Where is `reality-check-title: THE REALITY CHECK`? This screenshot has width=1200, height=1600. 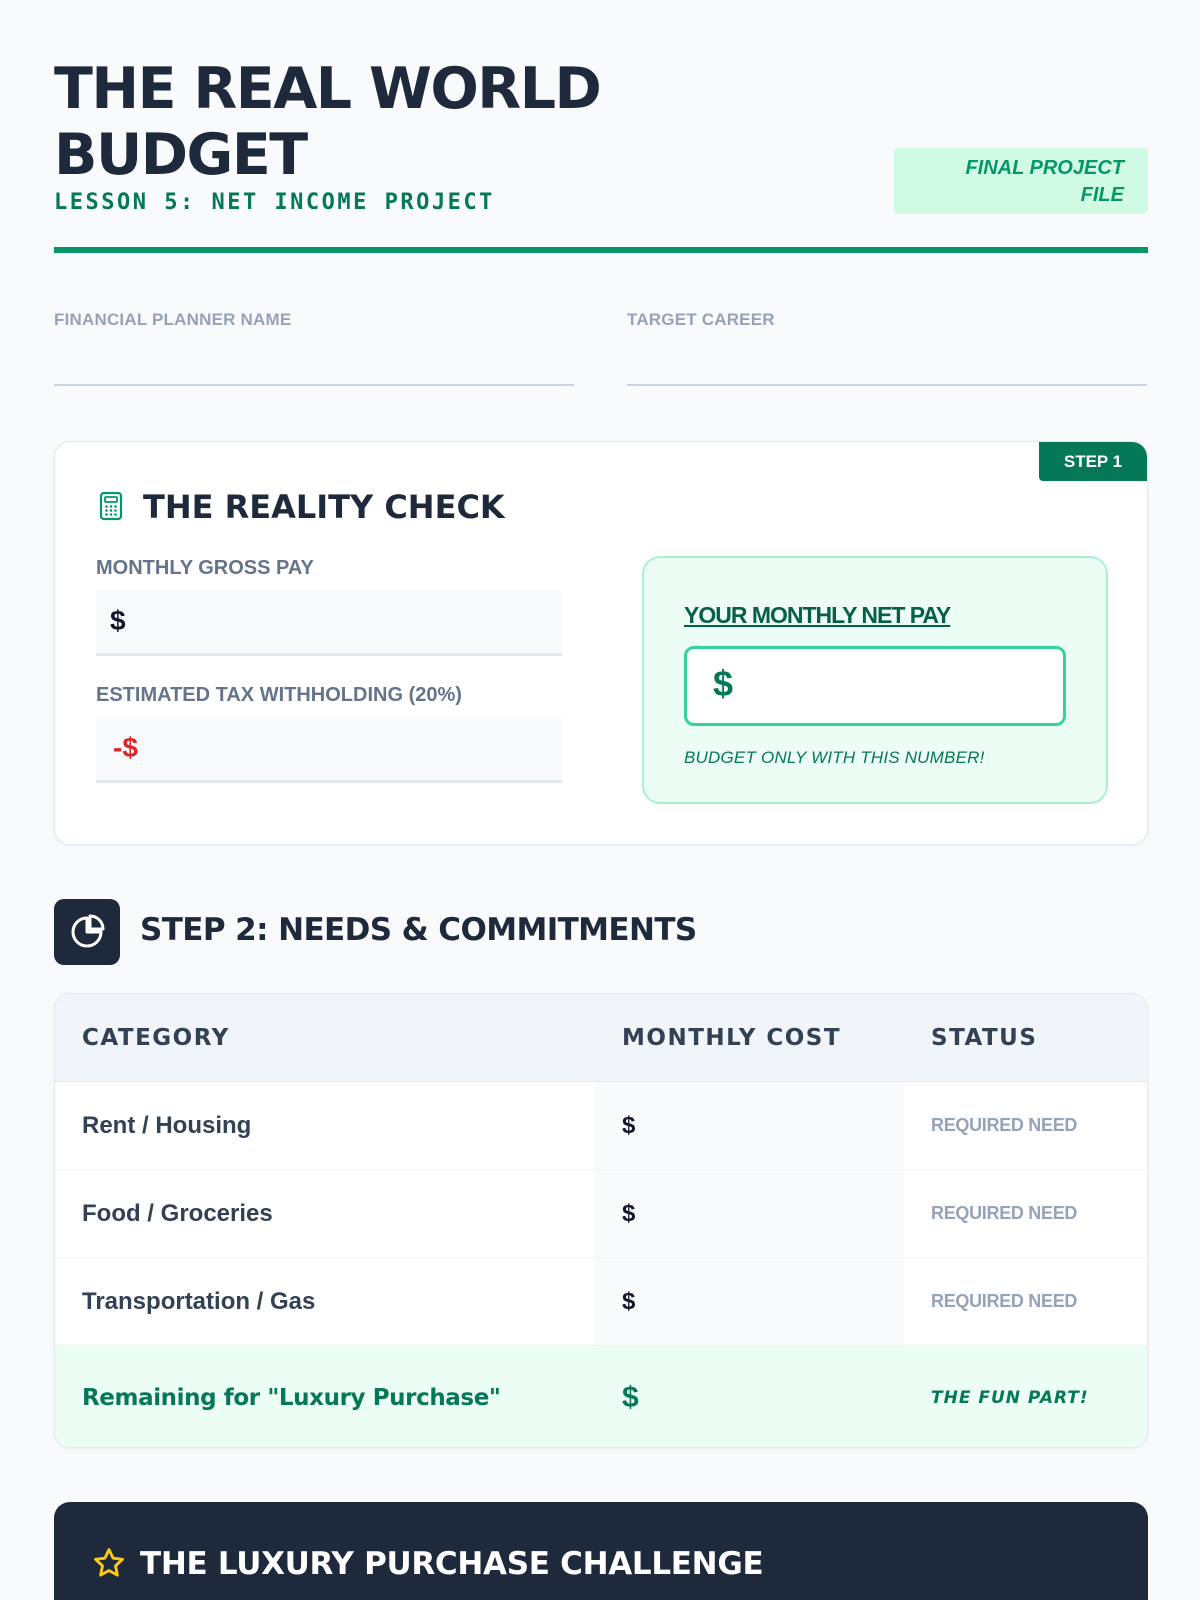 reality-check-title: THE REALITY CHECK is located at coordinates (324, 507).